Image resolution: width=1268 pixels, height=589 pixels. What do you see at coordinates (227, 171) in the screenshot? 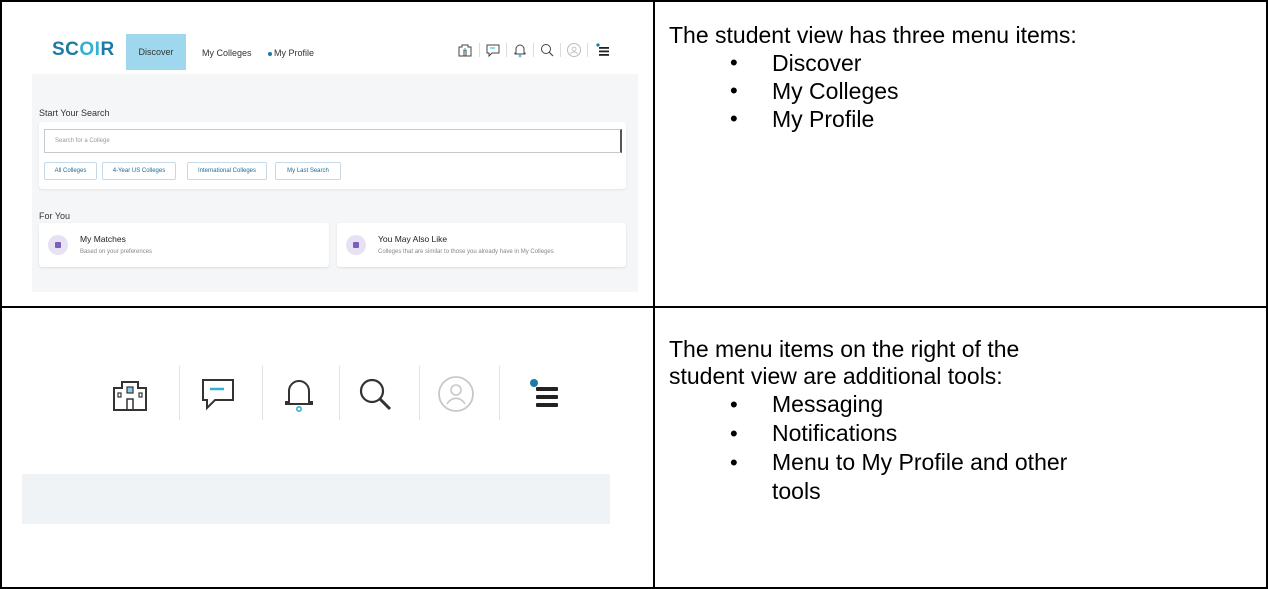
I see `chip-international-colleges: International Colleges` at bounding box center [227, 171].